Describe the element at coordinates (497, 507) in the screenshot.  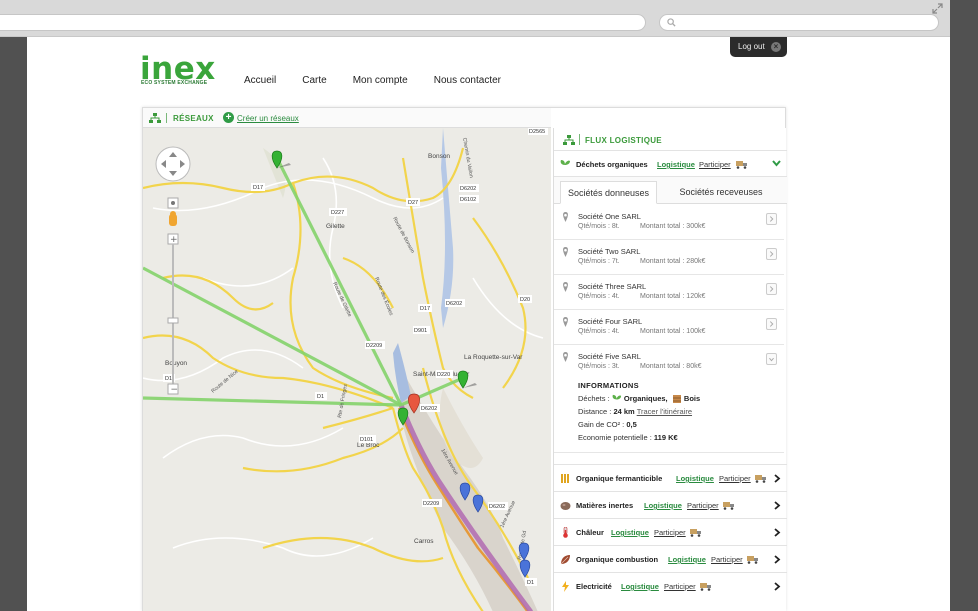
I see `map-label-d6202d: D6202` at that location.